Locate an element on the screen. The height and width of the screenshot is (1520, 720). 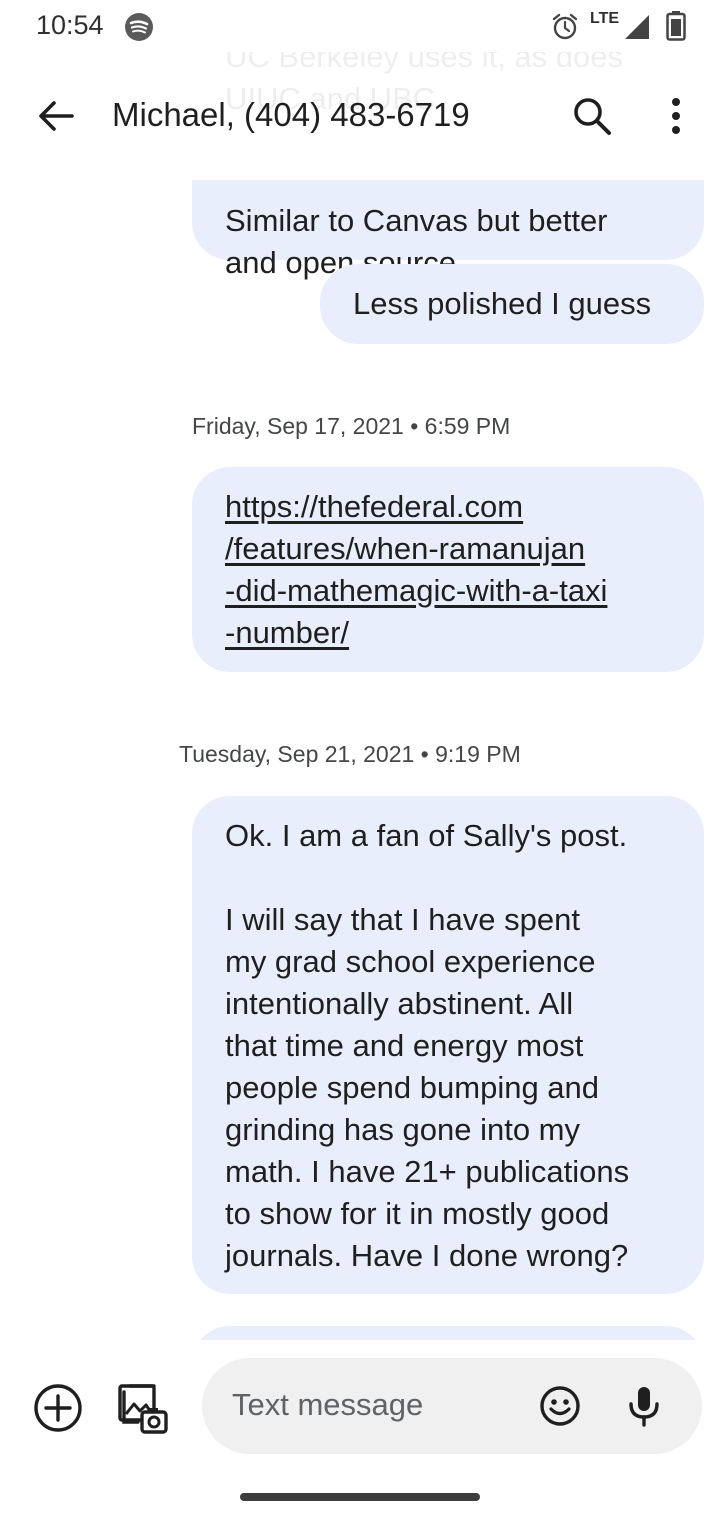
more-vert-icon is located at coordinates (676, 116).